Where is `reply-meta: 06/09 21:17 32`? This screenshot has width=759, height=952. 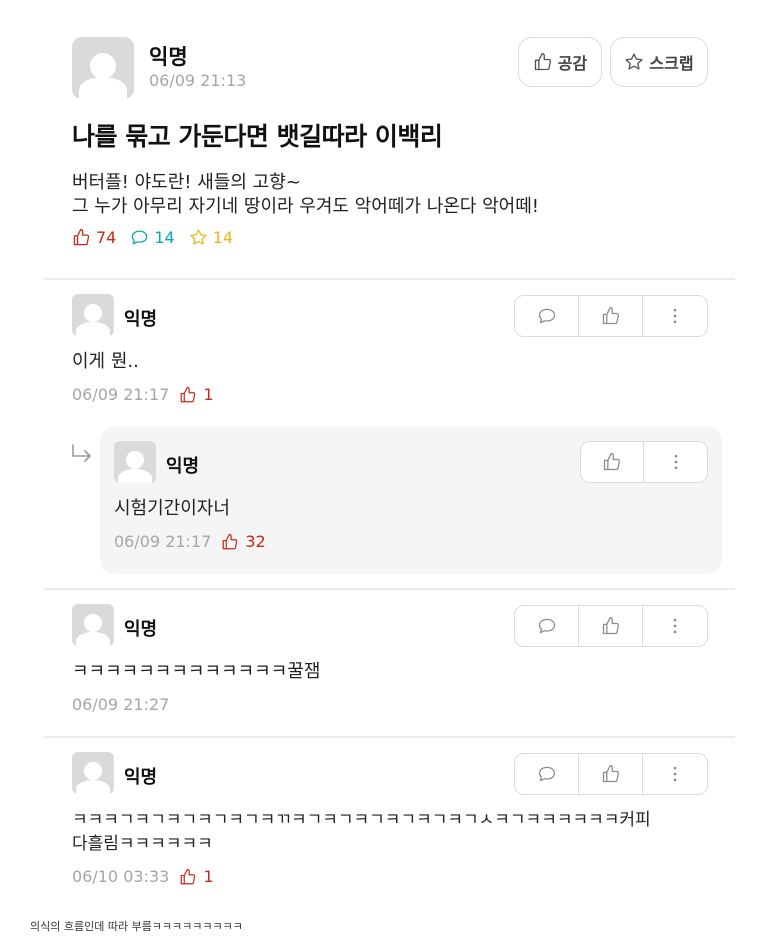 reply-meta: 06/09 21:17 32 is located at coordinates (190, 541).